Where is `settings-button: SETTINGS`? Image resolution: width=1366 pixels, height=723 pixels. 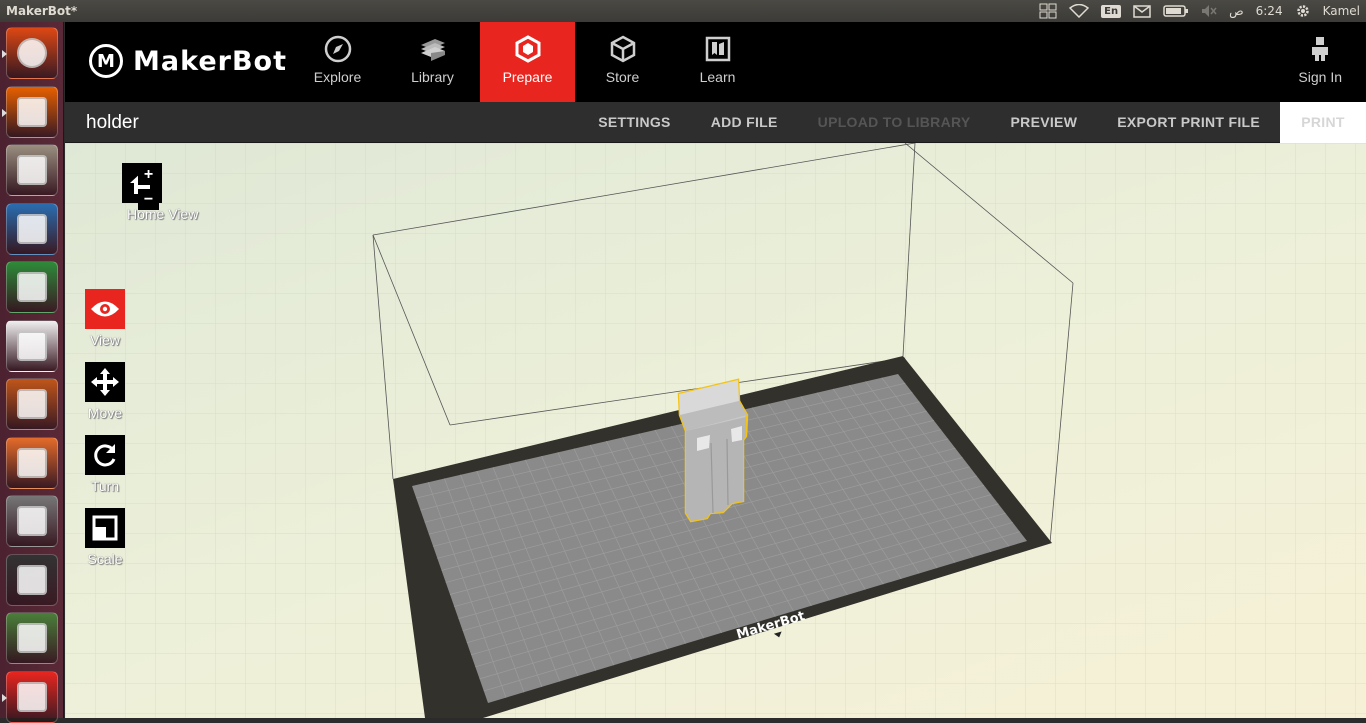
settings-button: SETTINGS is located at coordinates (634, 122).